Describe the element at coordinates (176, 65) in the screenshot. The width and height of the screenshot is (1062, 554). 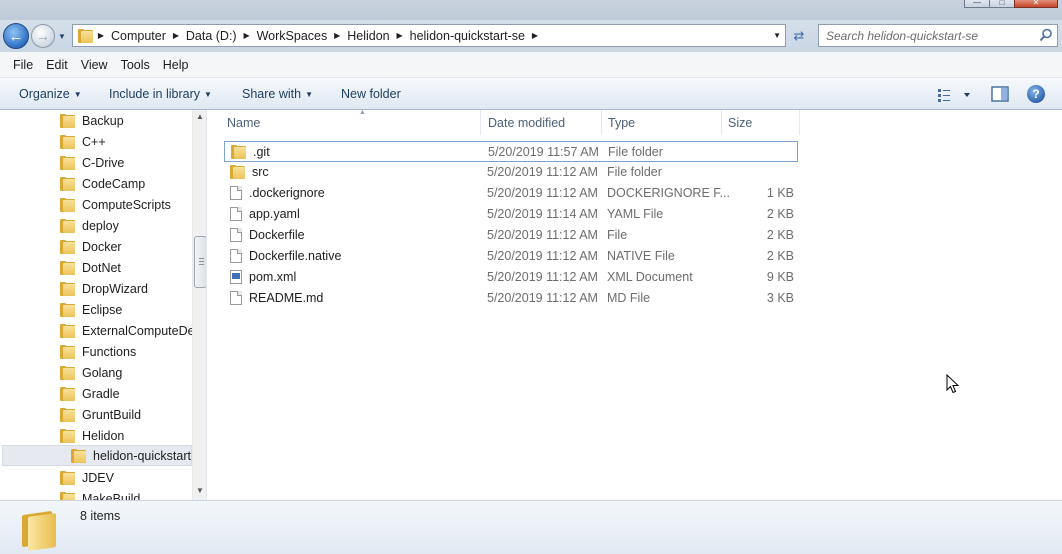
I see `menu-help: Help` at that location.